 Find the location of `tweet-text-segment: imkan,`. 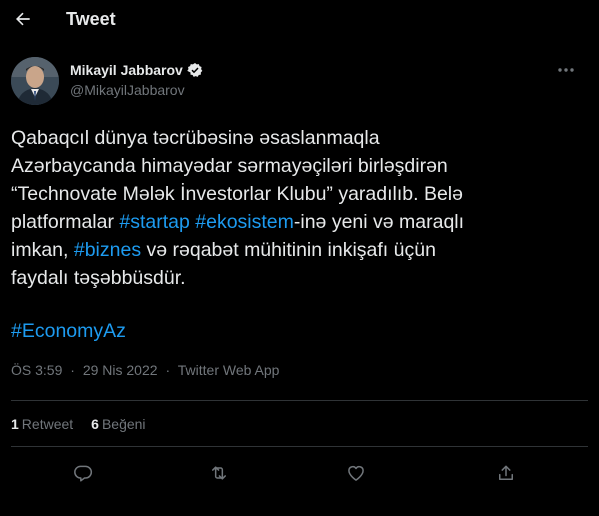

tweet-text-segment: imkan, is located at coordinates (42, 250).